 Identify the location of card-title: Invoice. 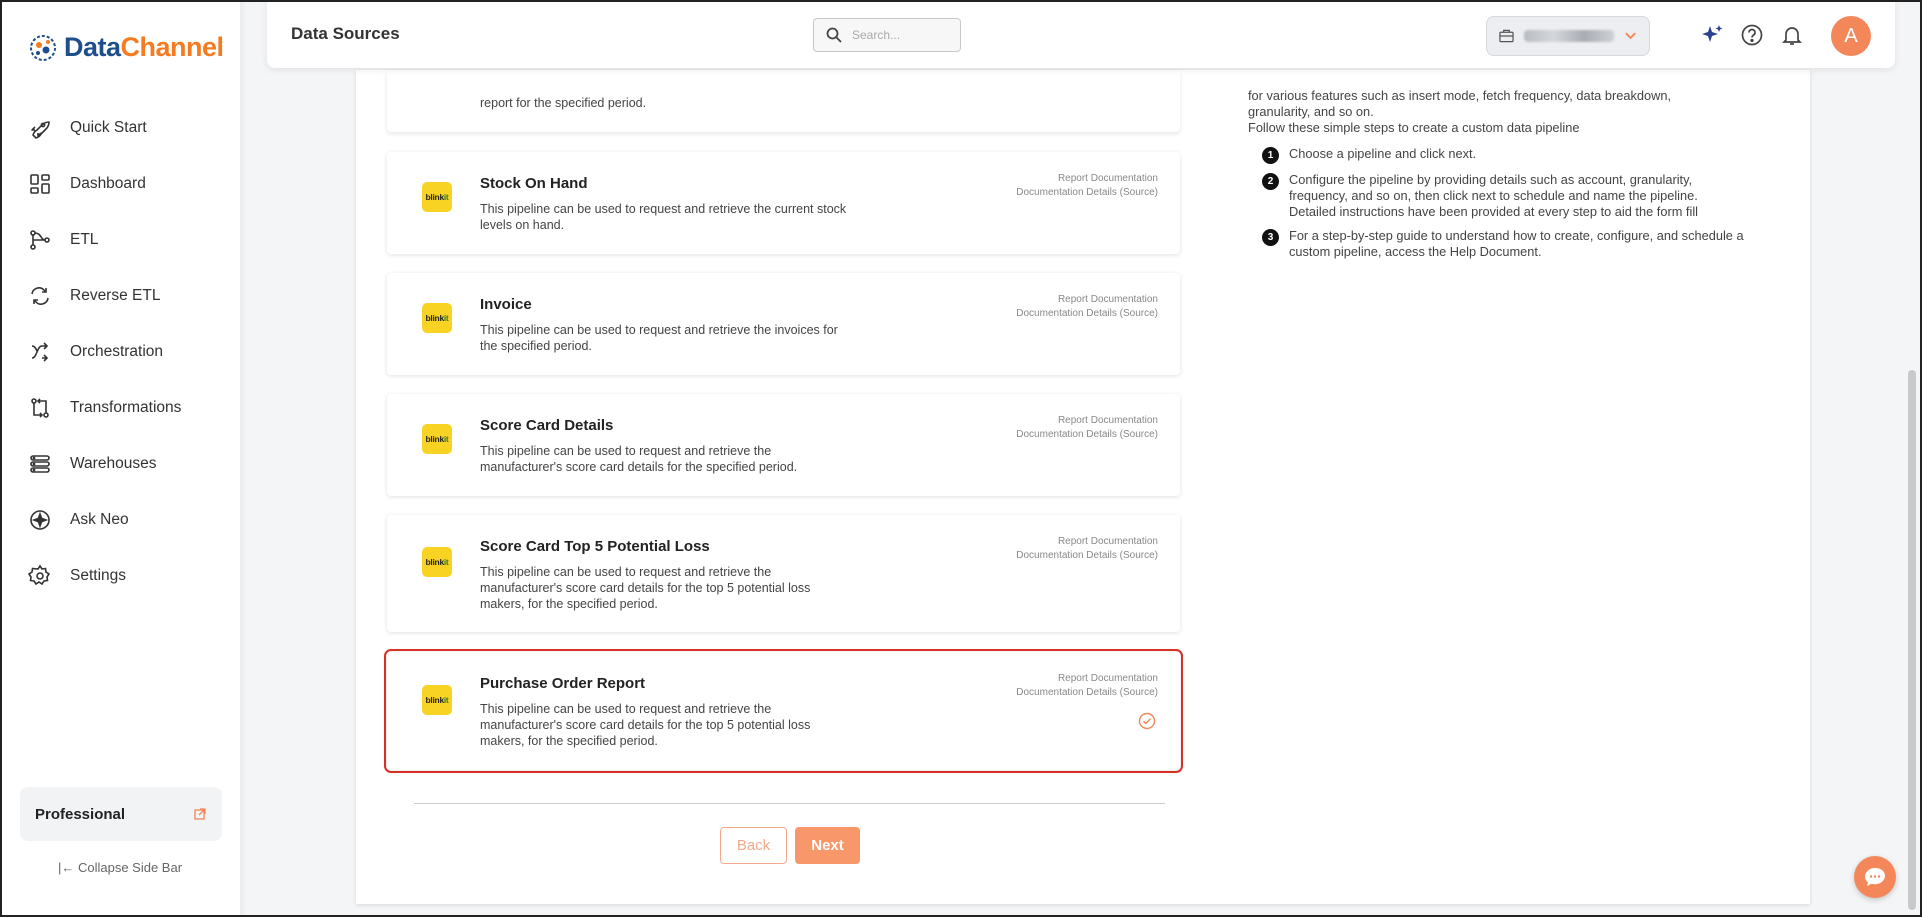
(506, 304).